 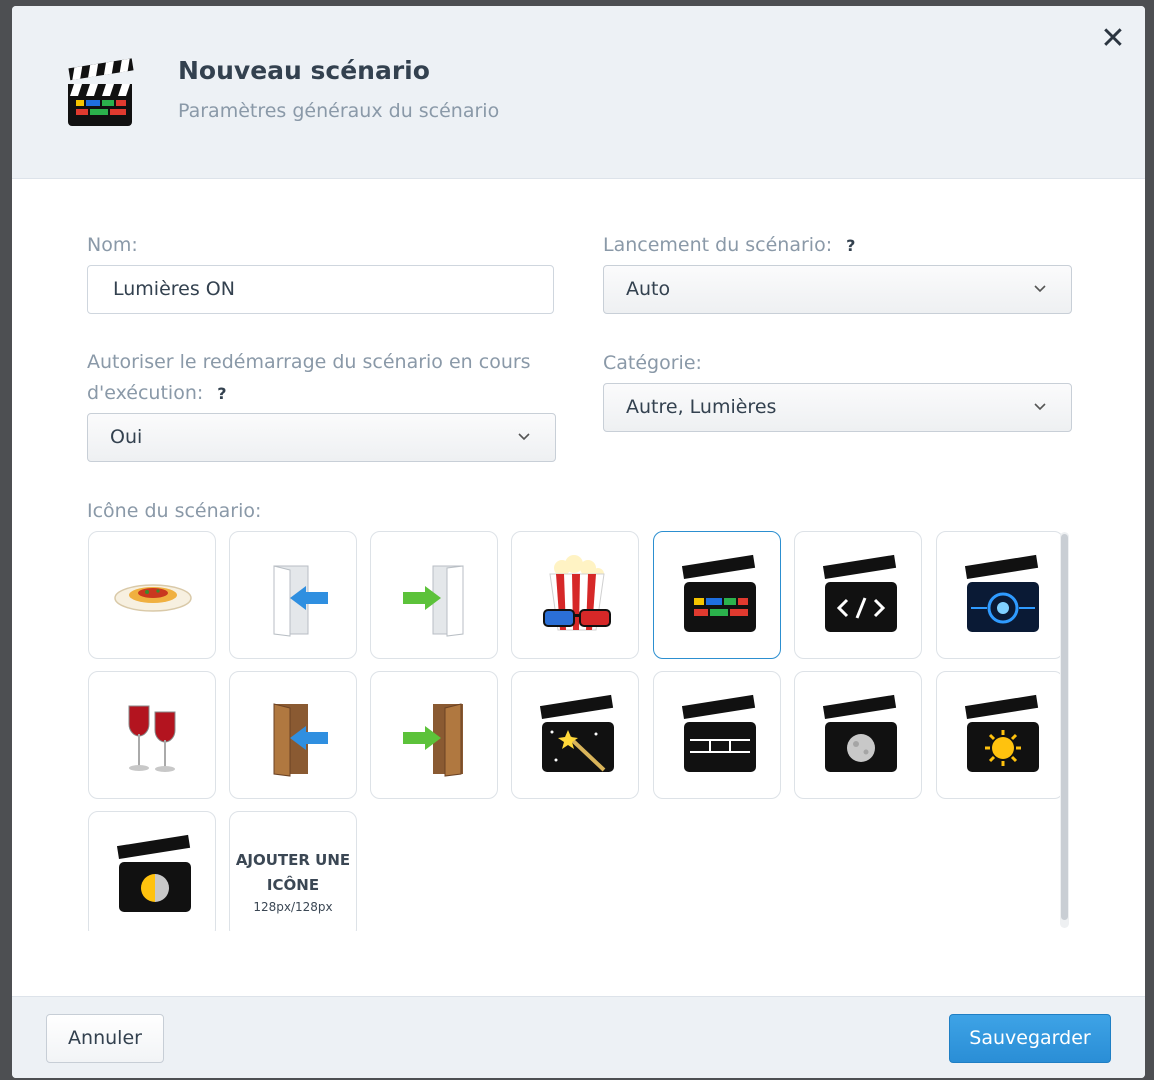 I want to click on clapperboard-code-icon, so click(x=859, y=593).